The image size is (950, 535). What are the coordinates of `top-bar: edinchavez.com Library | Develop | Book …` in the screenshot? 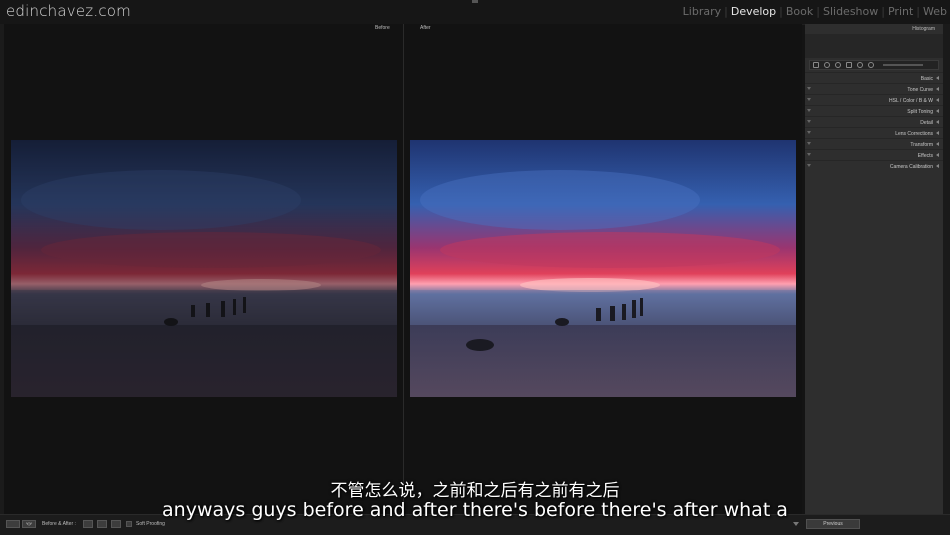 It's located at (475, 12).